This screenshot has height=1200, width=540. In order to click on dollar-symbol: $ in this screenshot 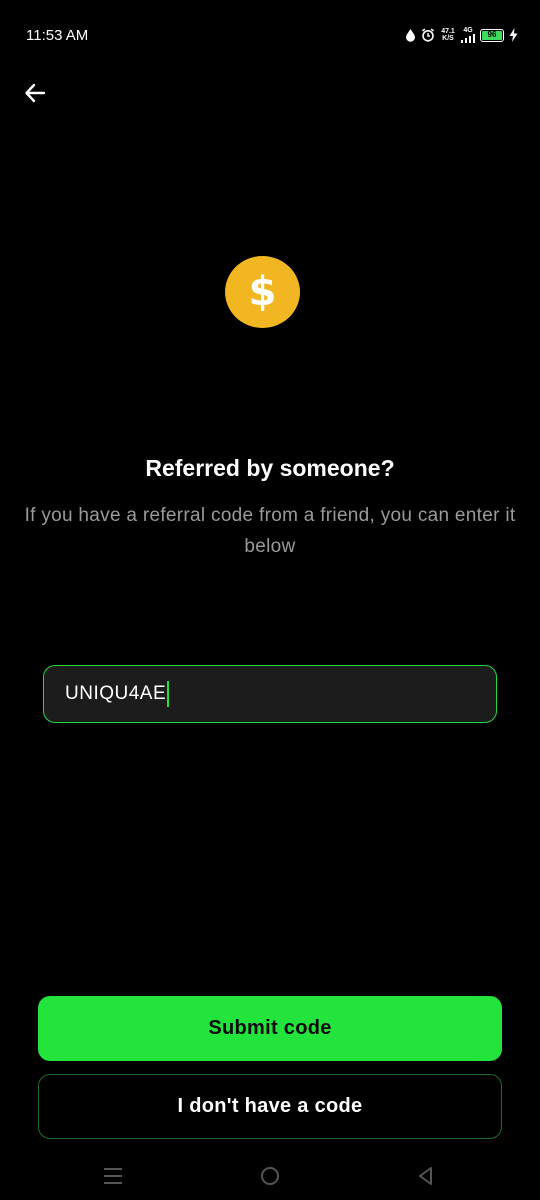, I will do `click(262, 292)`.